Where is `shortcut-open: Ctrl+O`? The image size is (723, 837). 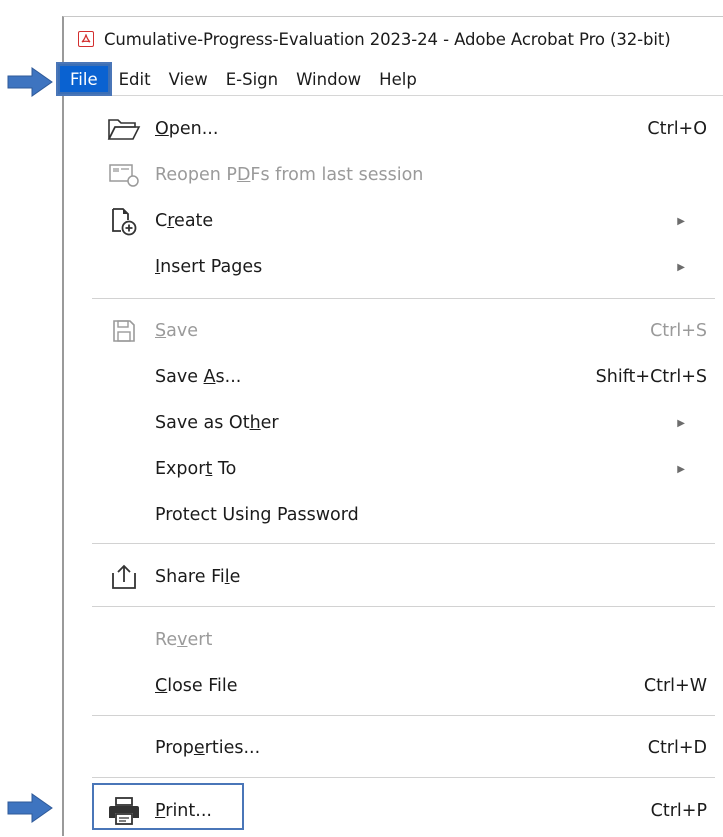
shortcut-open: Ctrl+O is located at coordinates (677, 129).